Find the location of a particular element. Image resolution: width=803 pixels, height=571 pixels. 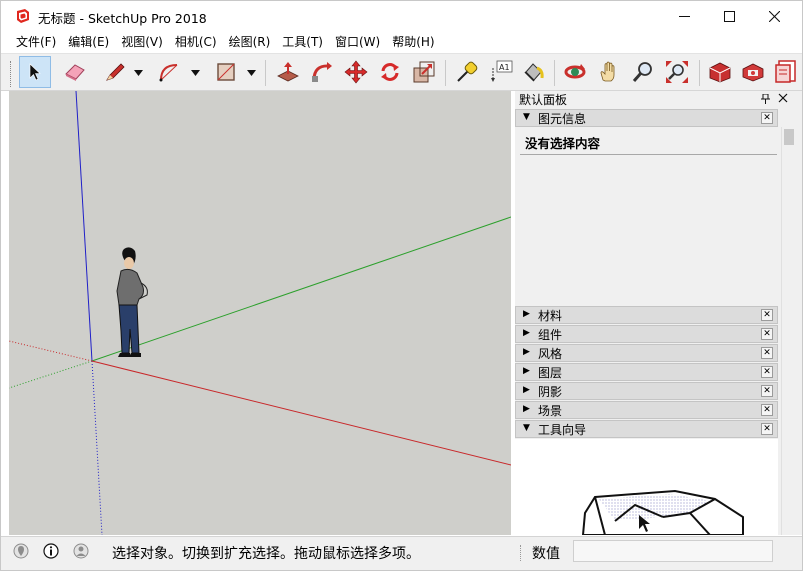

layout-button is located at coordinates (786, 72).